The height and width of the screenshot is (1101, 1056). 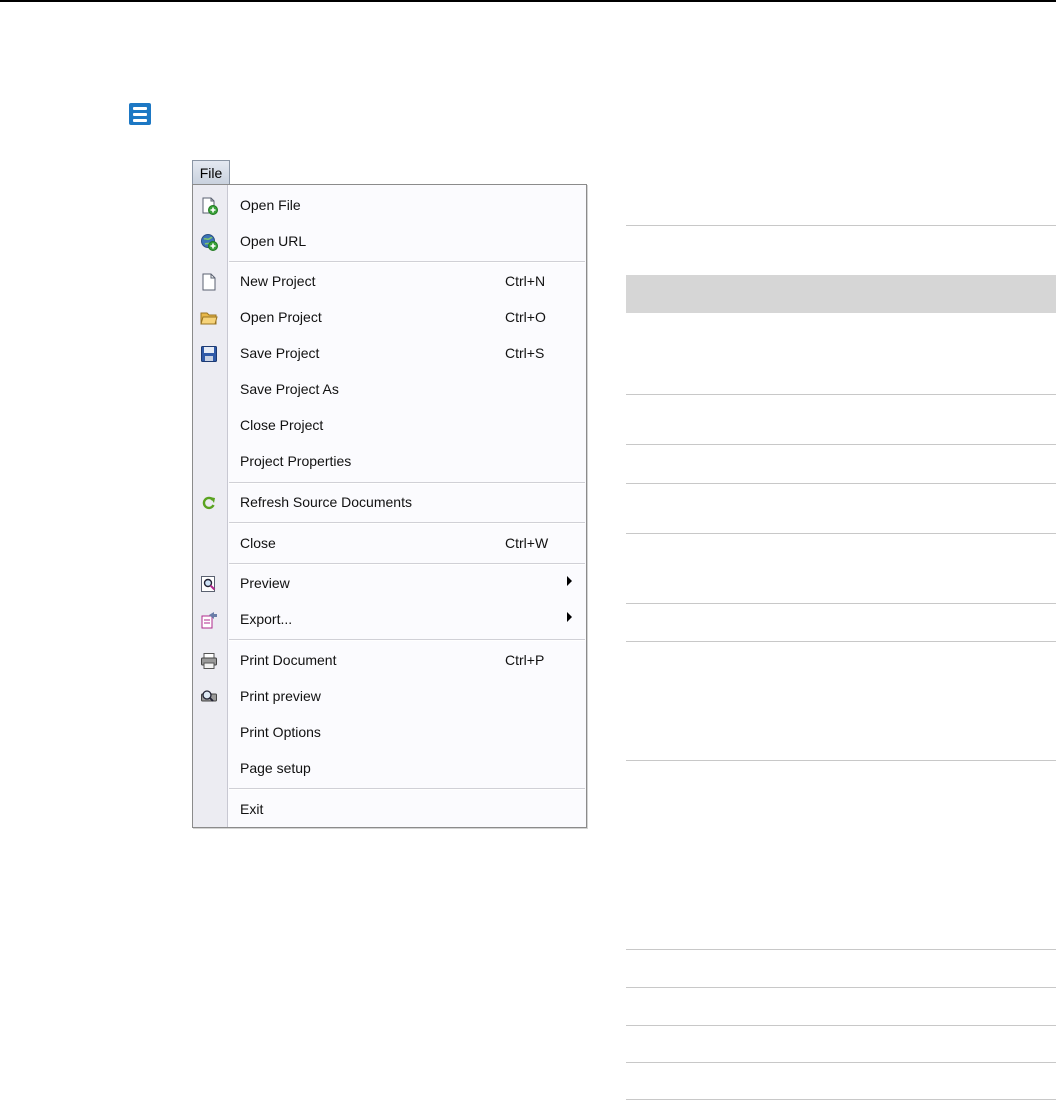 What do you see at coordinates (140, 114) in the screenshot?
I see `hamburger-menu-icon` at bounding box center [140, 114].